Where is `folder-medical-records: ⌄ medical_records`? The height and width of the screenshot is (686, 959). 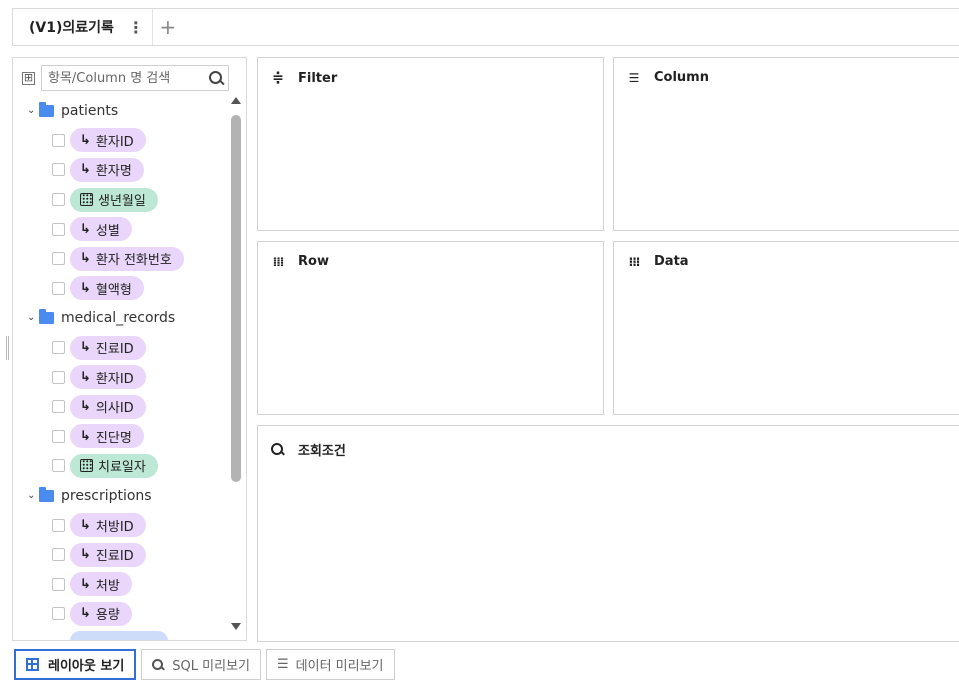 folder-medical-records: ⌄ medical_records is located at coordinates (120, 318).